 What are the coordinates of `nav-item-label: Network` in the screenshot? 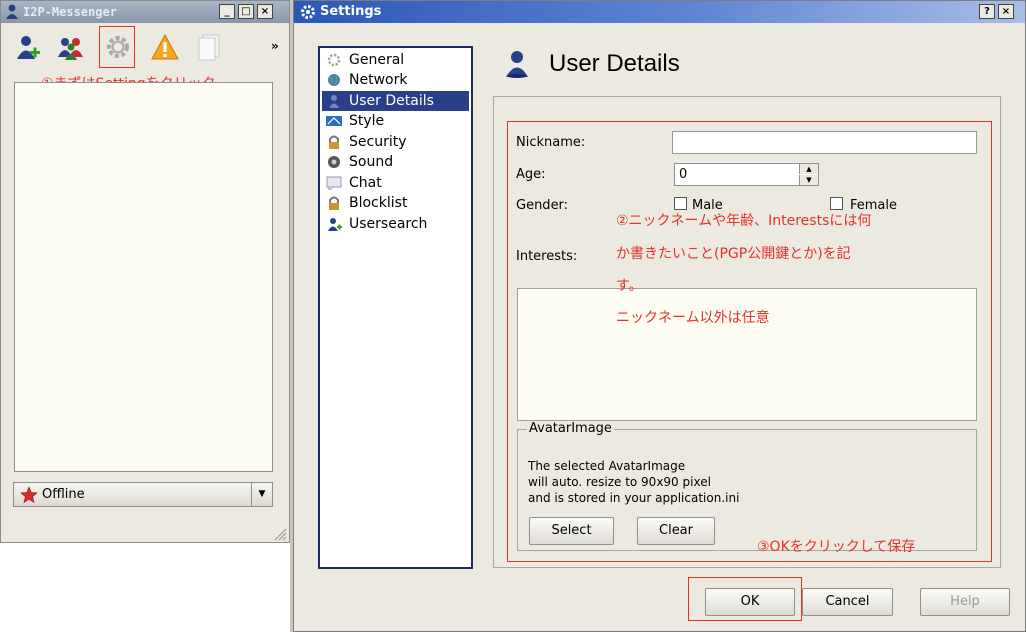 It's located at (378, 80).